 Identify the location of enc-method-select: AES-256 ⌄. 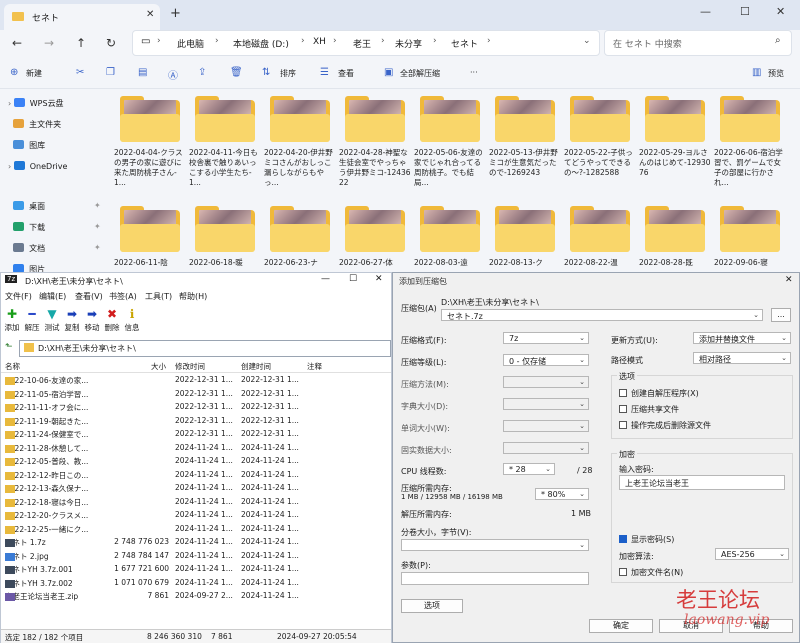
(752, 554).